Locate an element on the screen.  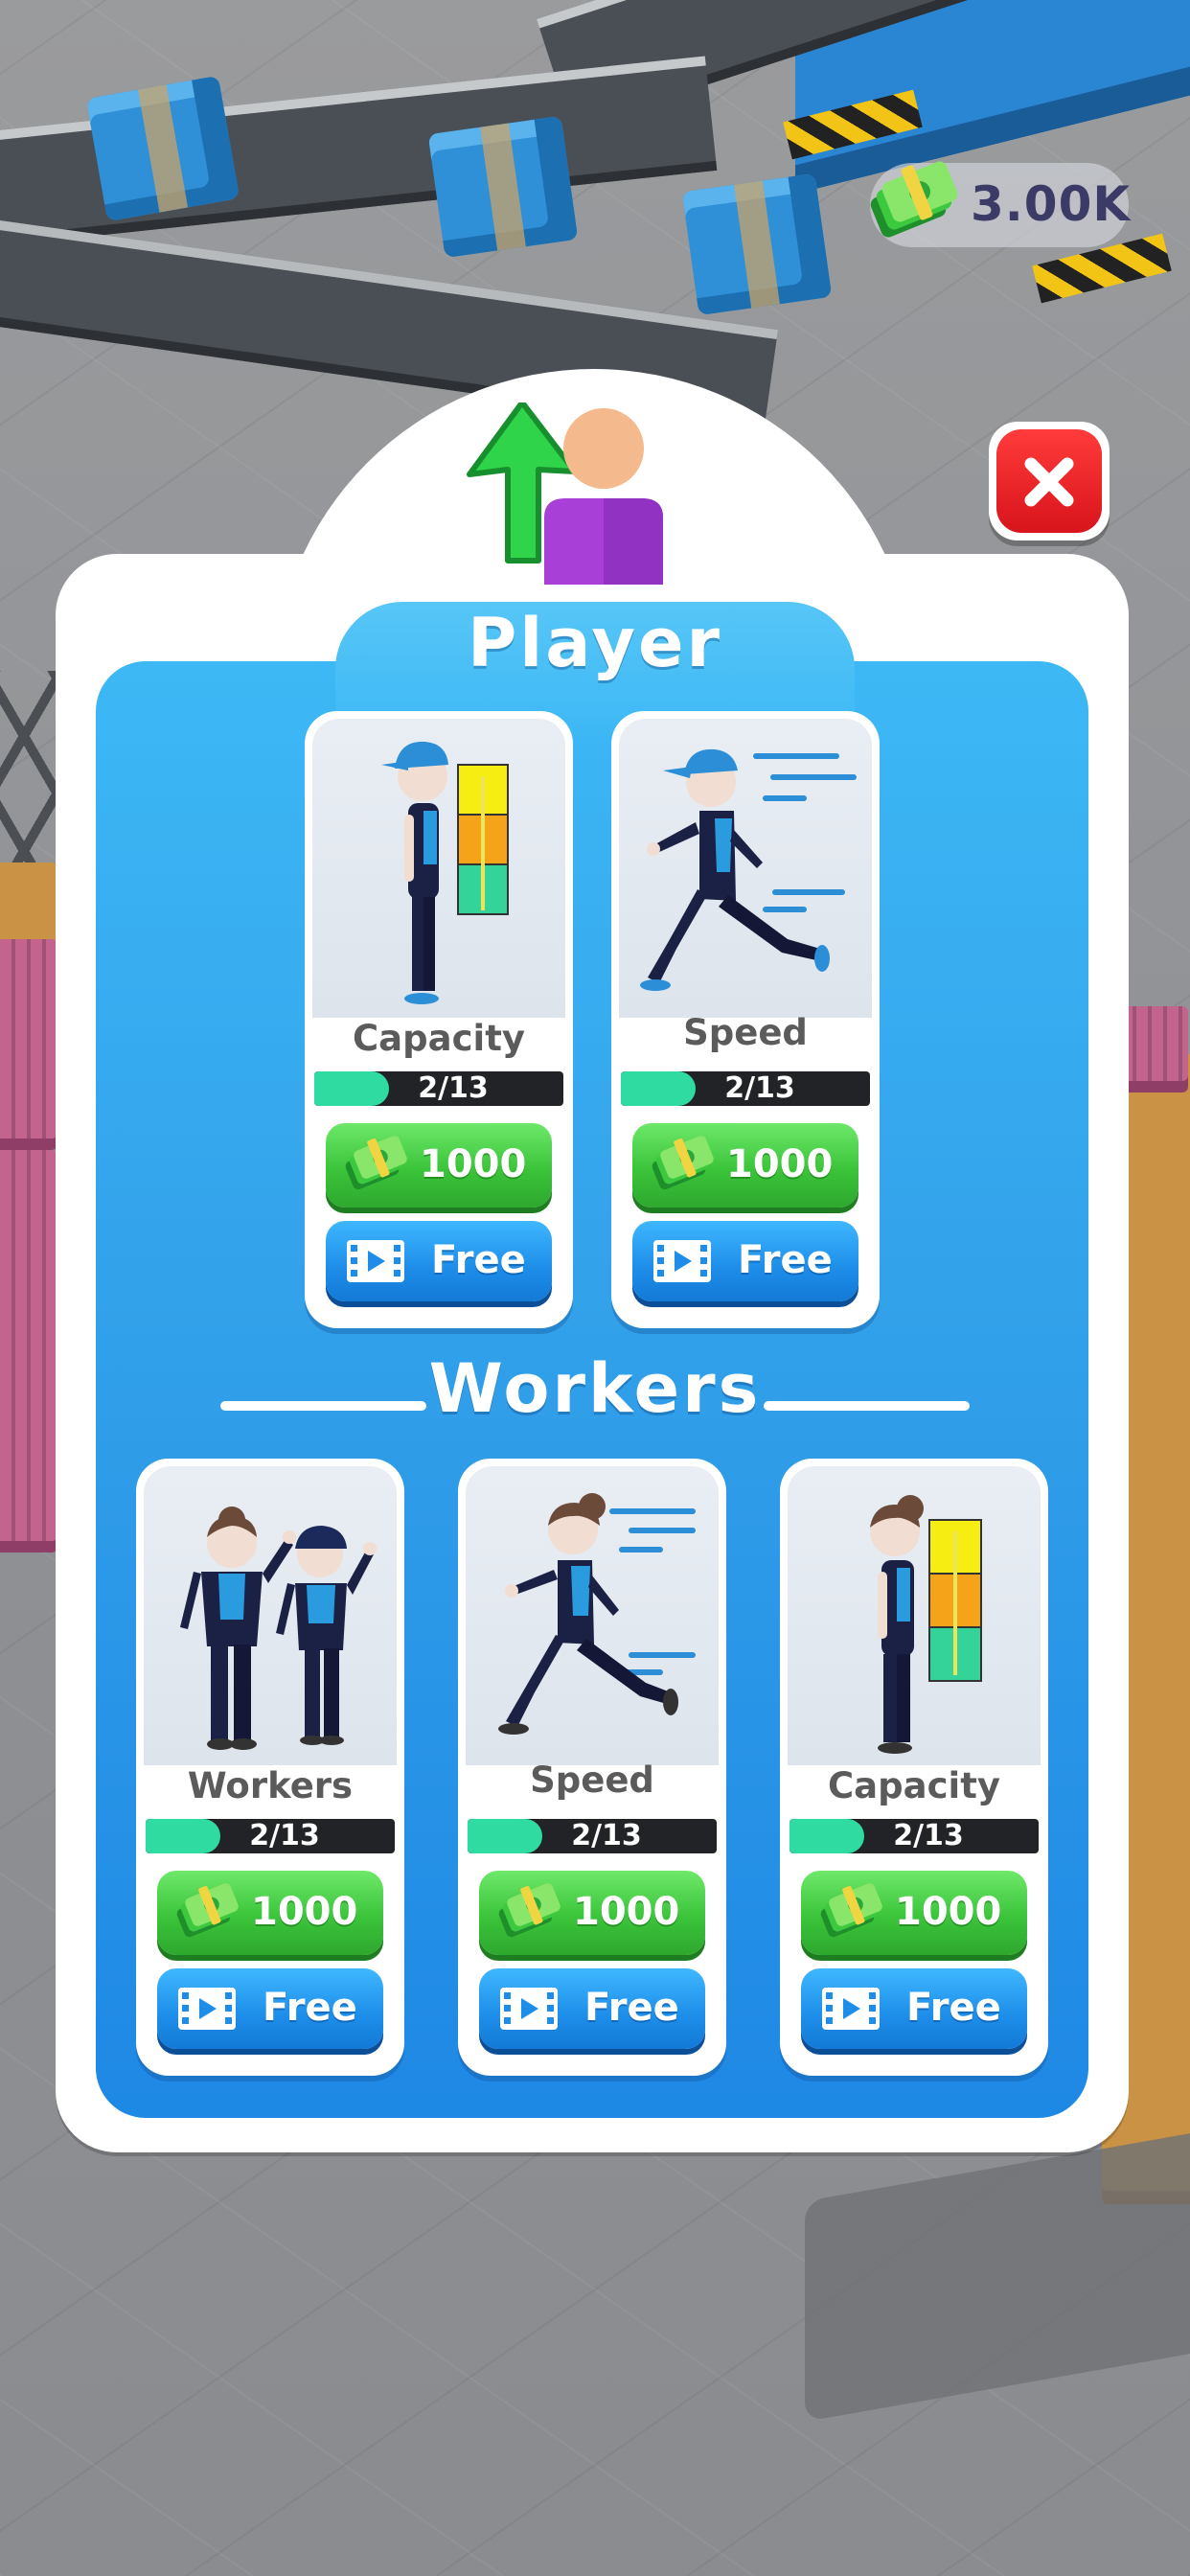
speed-illustration is located at coordinates (746, 868).